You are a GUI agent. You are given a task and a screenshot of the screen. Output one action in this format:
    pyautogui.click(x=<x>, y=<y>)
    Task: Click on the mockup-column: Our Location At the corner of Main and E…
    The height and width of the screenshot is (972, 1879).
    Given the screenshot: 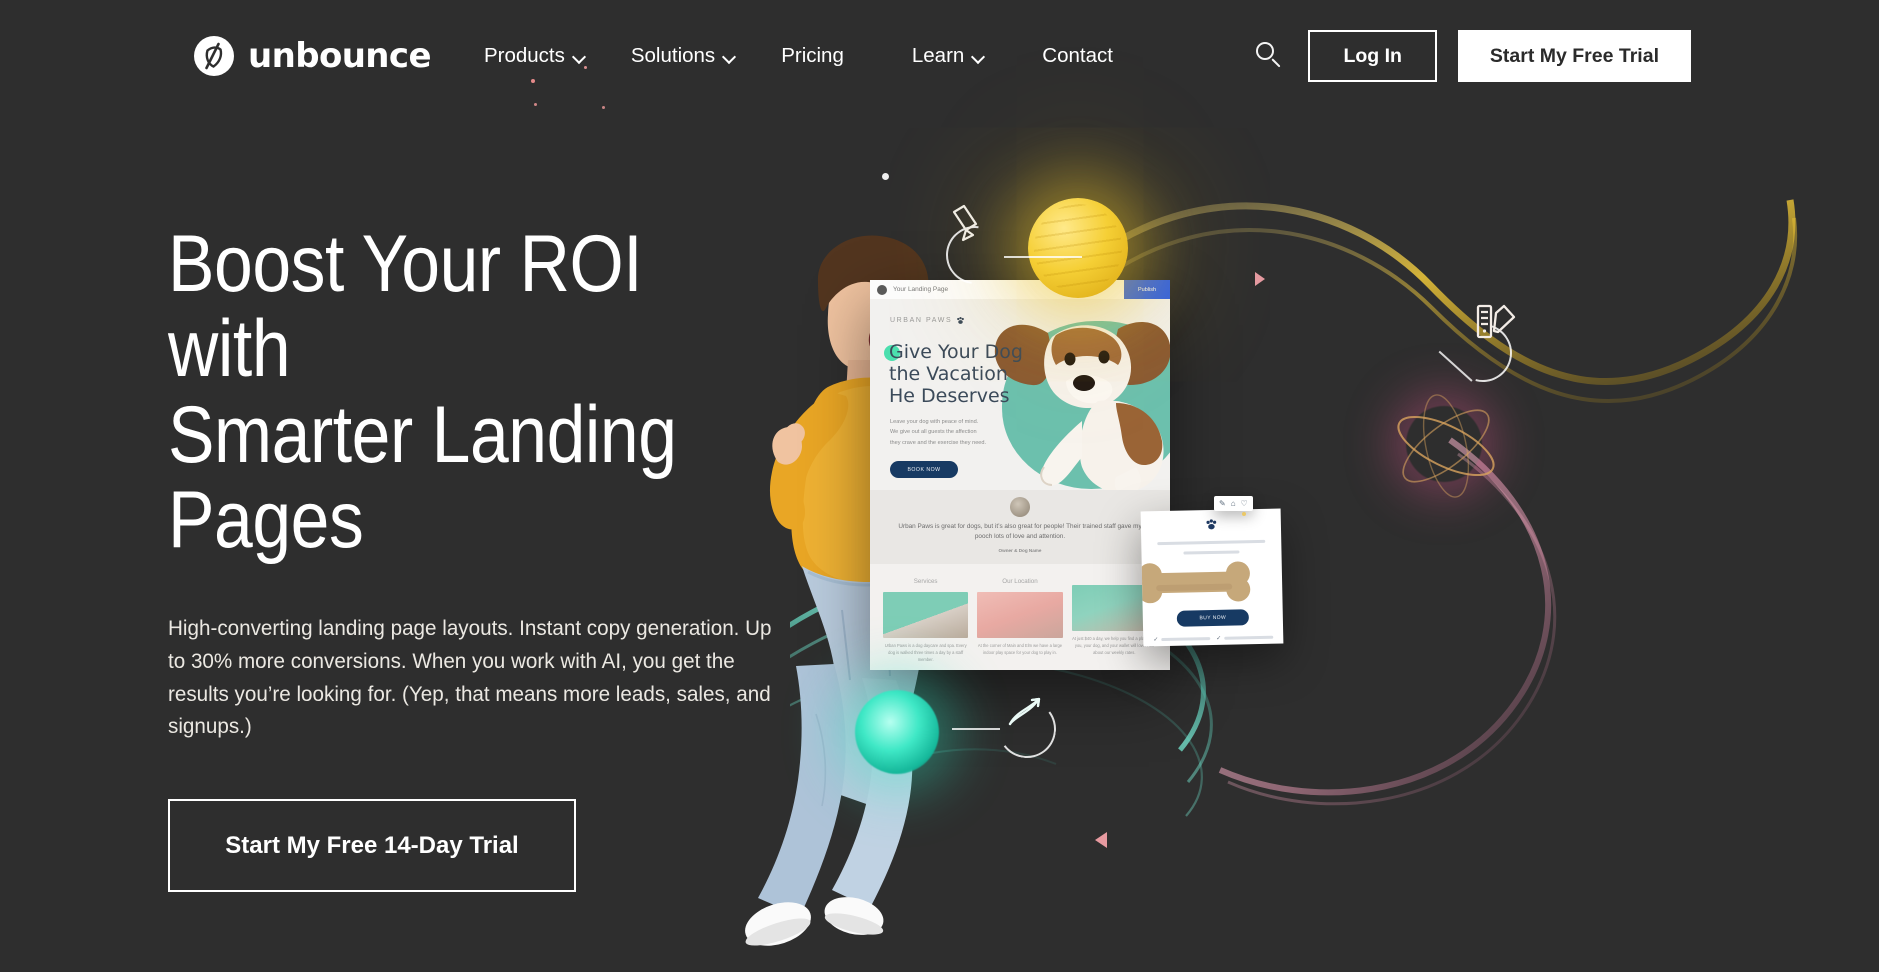 What is the action you would take?
    pyautogui.click(x=1020, y=624)
    